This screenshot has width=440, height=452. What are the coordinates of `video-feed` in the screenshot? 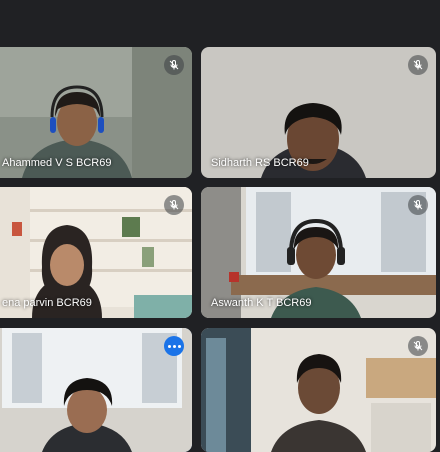 It's located at (318, 390).